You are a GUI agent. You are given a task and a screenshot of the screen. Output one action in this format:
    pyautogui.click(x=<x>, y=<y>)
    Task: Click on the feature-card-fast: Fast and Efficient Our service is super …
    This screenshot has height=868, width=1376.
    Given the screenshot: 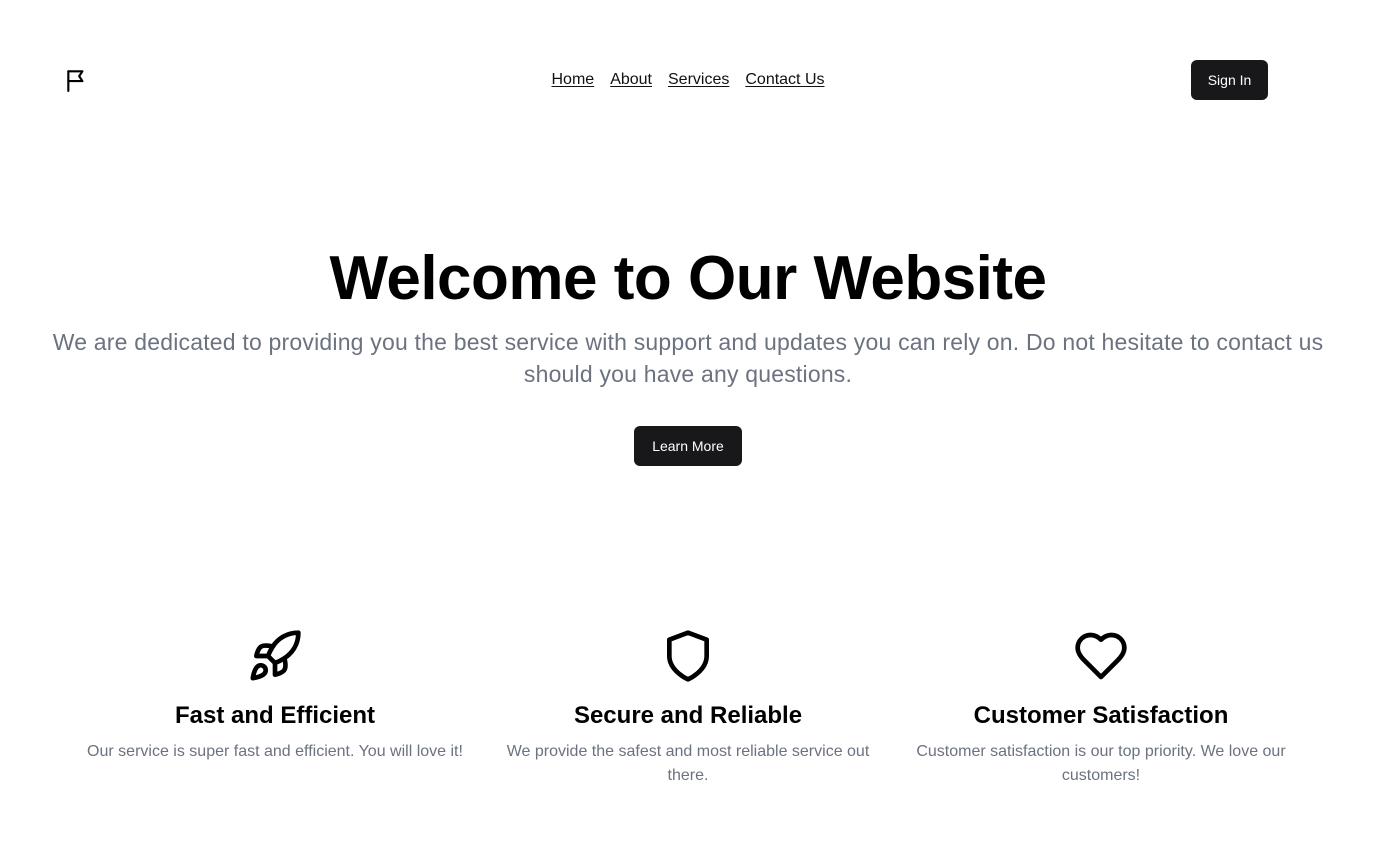 What is the action you would take?
    pyautogui.click(x=275, y=696)
    